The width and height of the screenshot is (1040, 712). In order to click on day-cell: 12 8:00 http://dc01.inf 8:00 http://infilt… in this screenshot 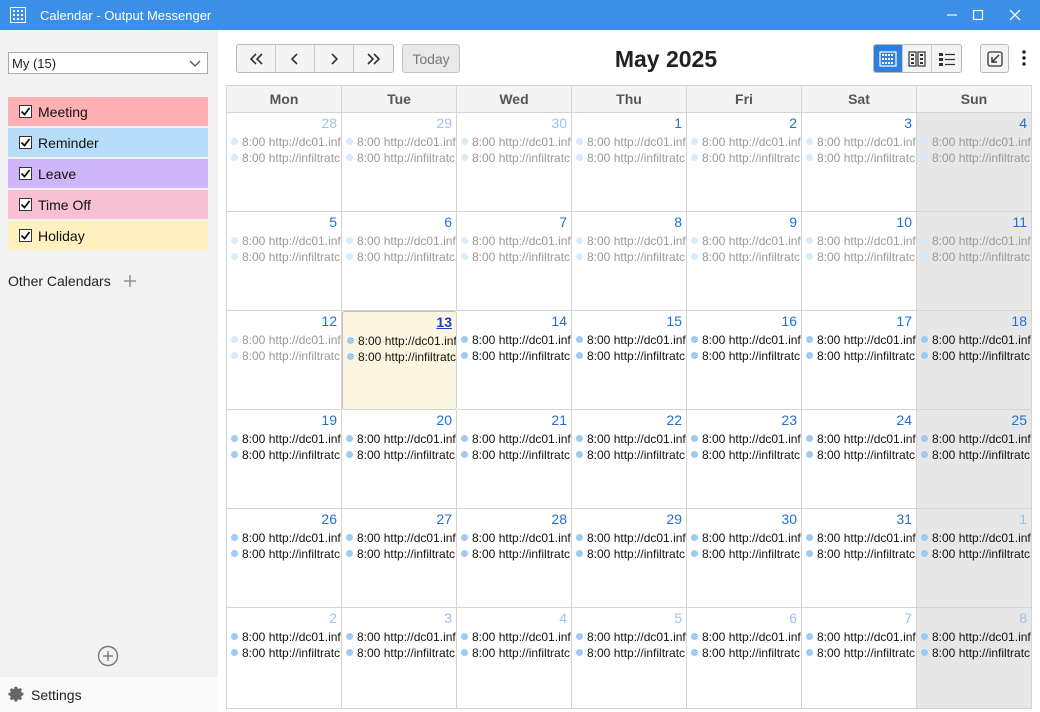, I will do `click(284, 360)`.